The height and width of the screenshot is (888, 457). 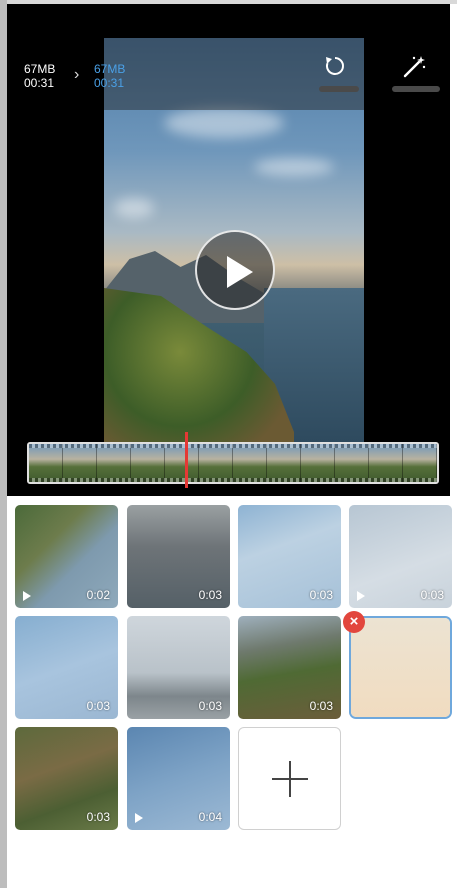 What do you see at coordinates (109, 83) in the screenshot?
I see `new-duration: 00:31` at bounding box center [109, 83].